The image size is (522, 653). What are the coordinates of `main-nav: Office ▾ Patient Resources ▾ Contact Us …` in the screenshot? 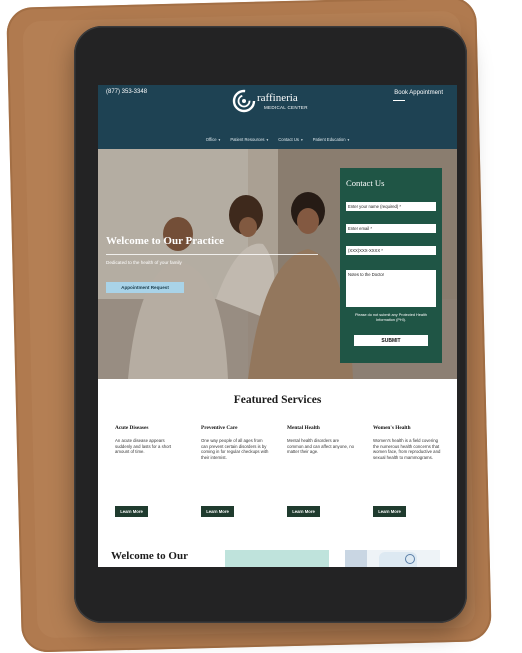 It's located at (277, 139).